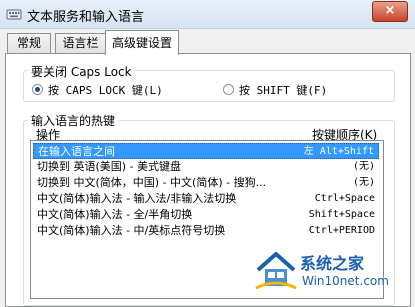  What do you see at coordinates (345, 281) in the screenshot?
I see `watermark-subtext: Win10net.com` at bounding box center [345, 281].